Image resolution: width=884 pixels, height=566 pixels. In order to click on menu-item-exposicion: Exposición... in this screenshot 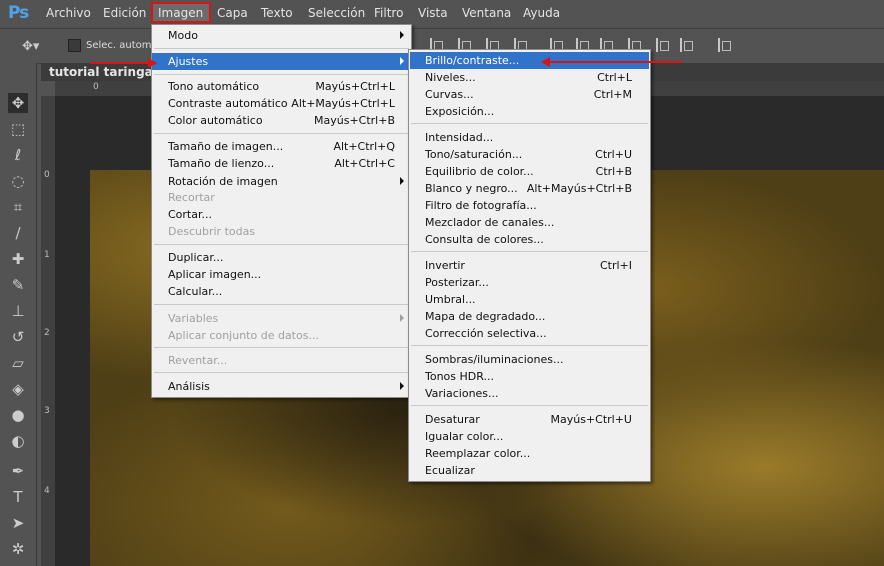, I will do `click(529, 111)`.